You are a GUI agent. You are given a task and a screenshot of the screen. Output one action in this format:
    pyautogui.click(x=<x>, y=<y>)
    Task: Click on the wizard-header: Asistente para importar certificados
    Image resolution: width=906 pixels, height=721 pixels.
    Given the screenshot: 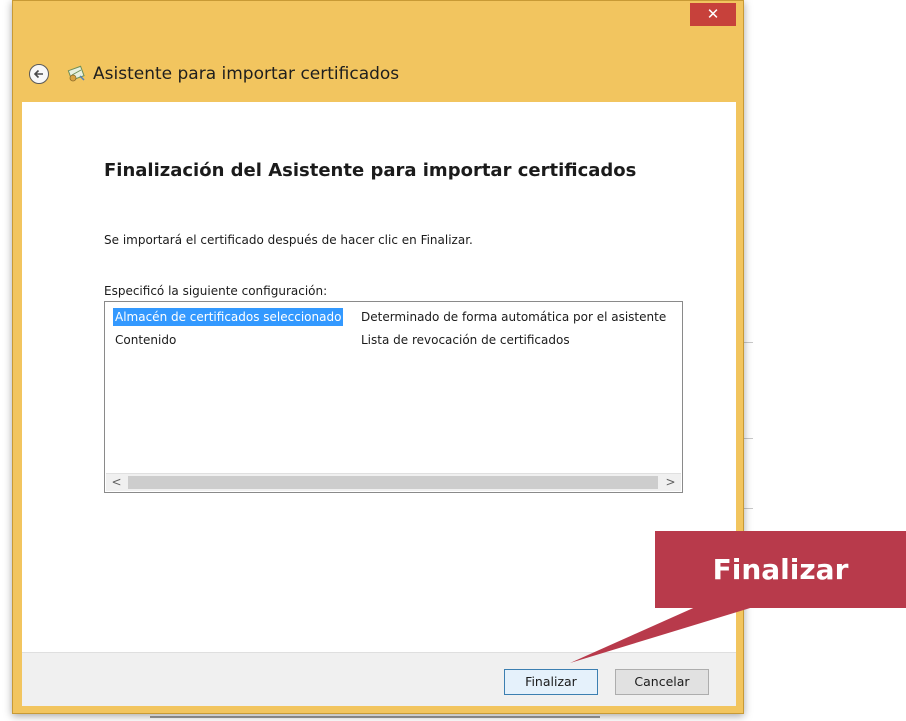 What is the action you would take?
    pyautogui.click(x=214, y=74)
    